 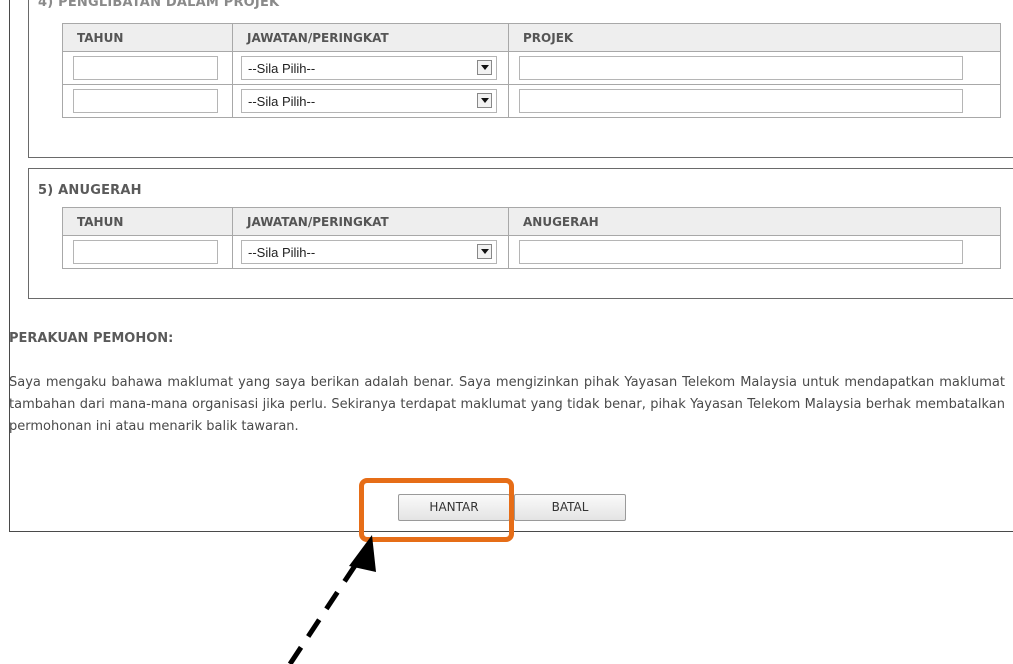 What do you see at coordinates (331, 599) in the screenshot?
I see `dashed-arrow-icon` at bounding box center [331, 599].